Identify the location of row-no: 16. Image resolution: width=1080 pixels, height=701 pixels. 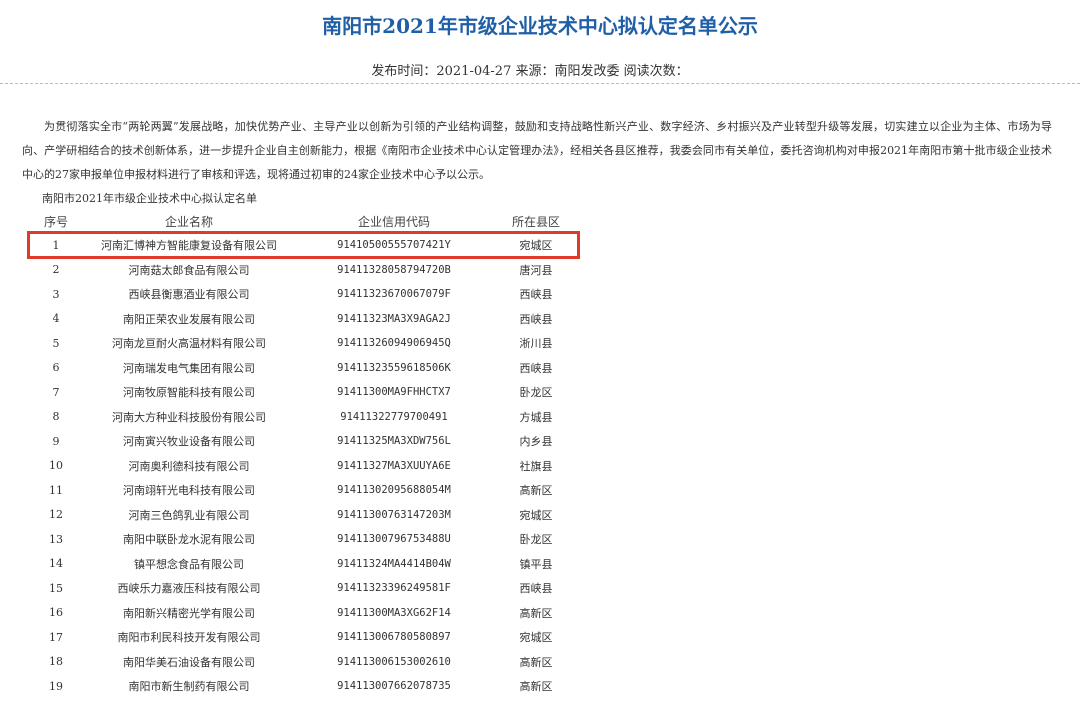
(56, 613).